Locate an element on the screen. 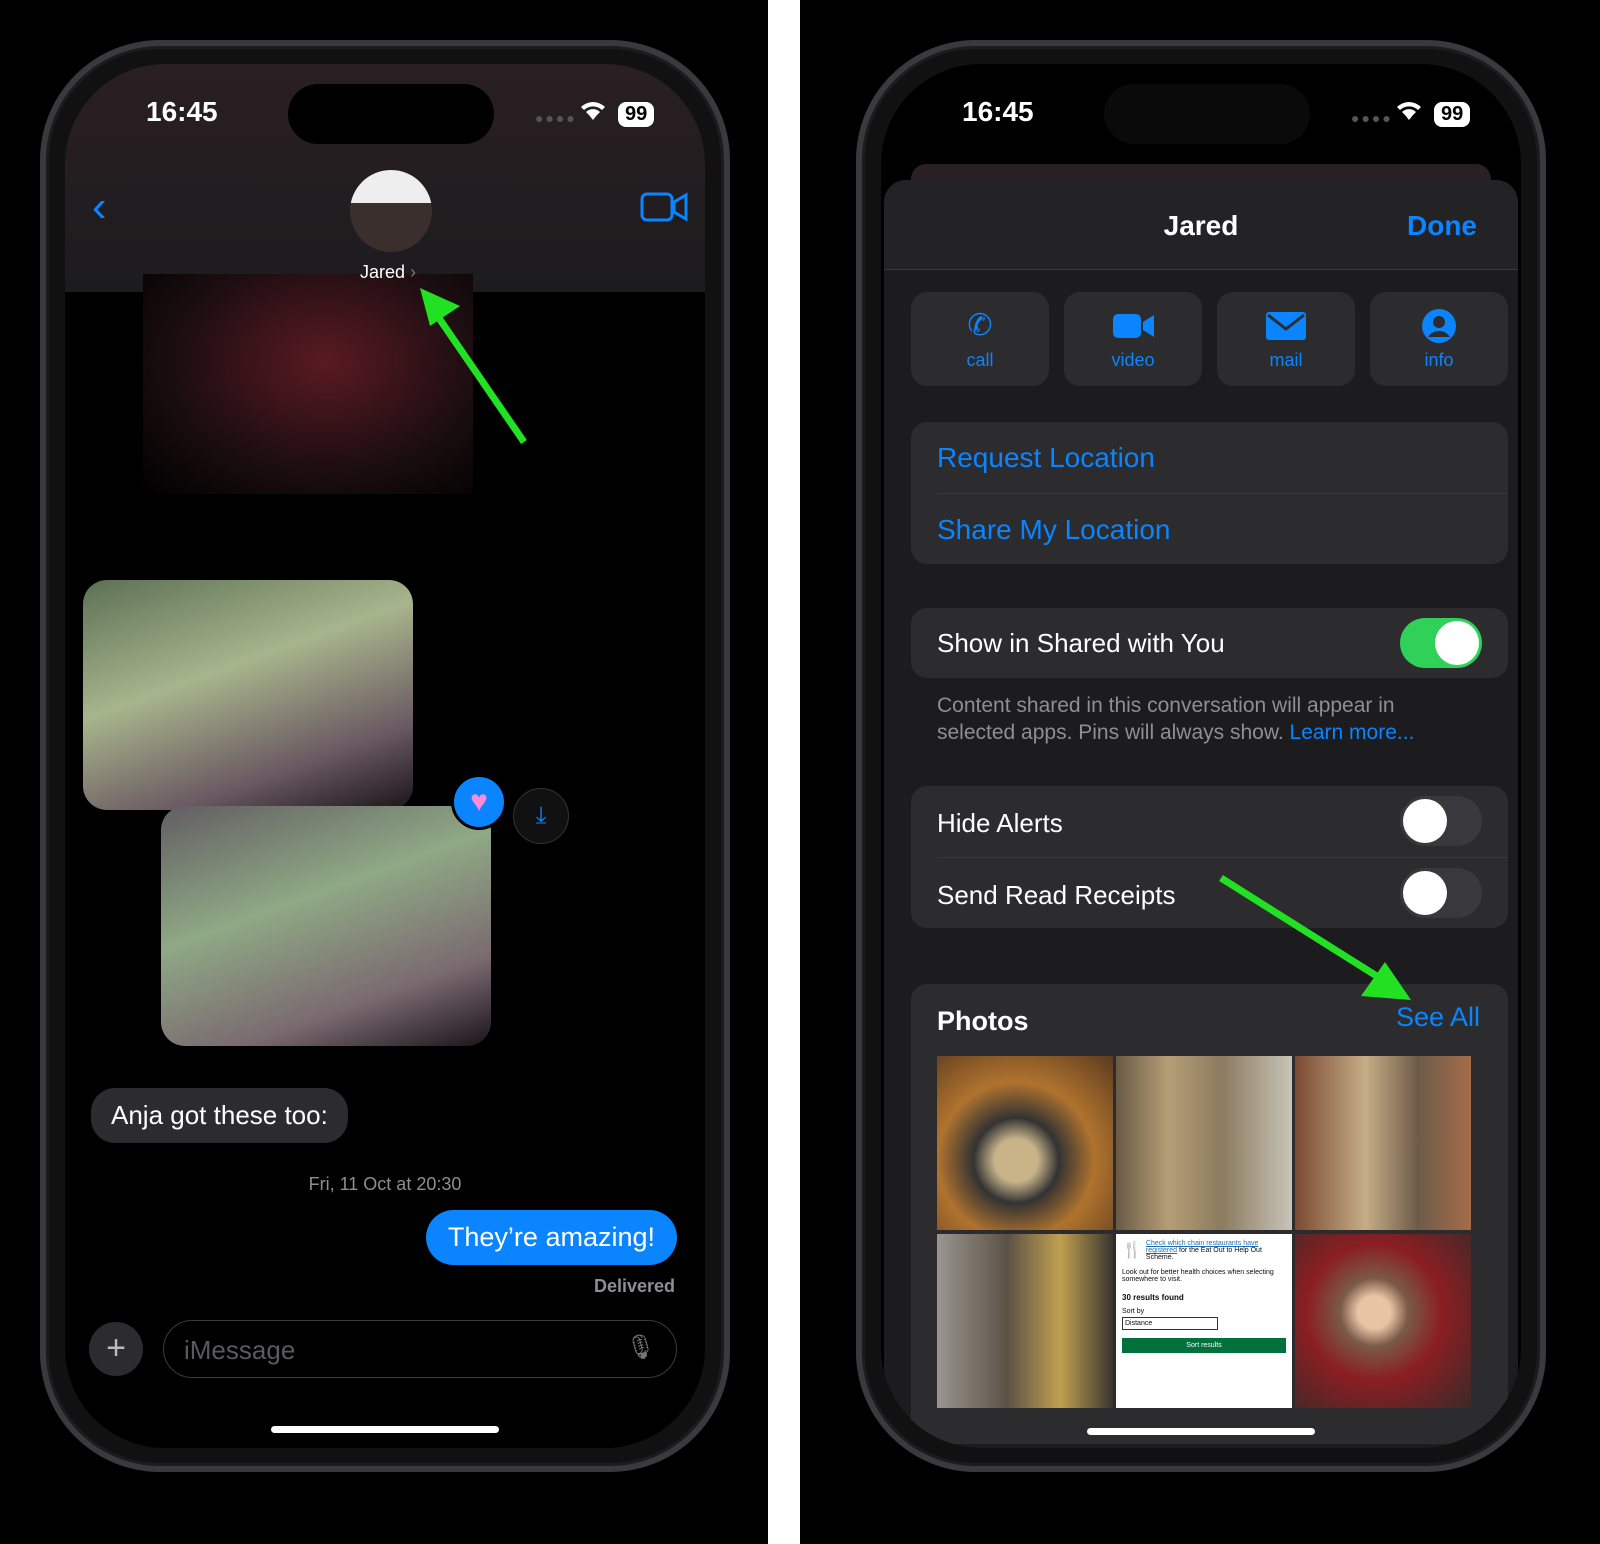 This screenshot has width=1600, height=1544. thumb-results: 30 results found is located at coordinates (1153, 1297).